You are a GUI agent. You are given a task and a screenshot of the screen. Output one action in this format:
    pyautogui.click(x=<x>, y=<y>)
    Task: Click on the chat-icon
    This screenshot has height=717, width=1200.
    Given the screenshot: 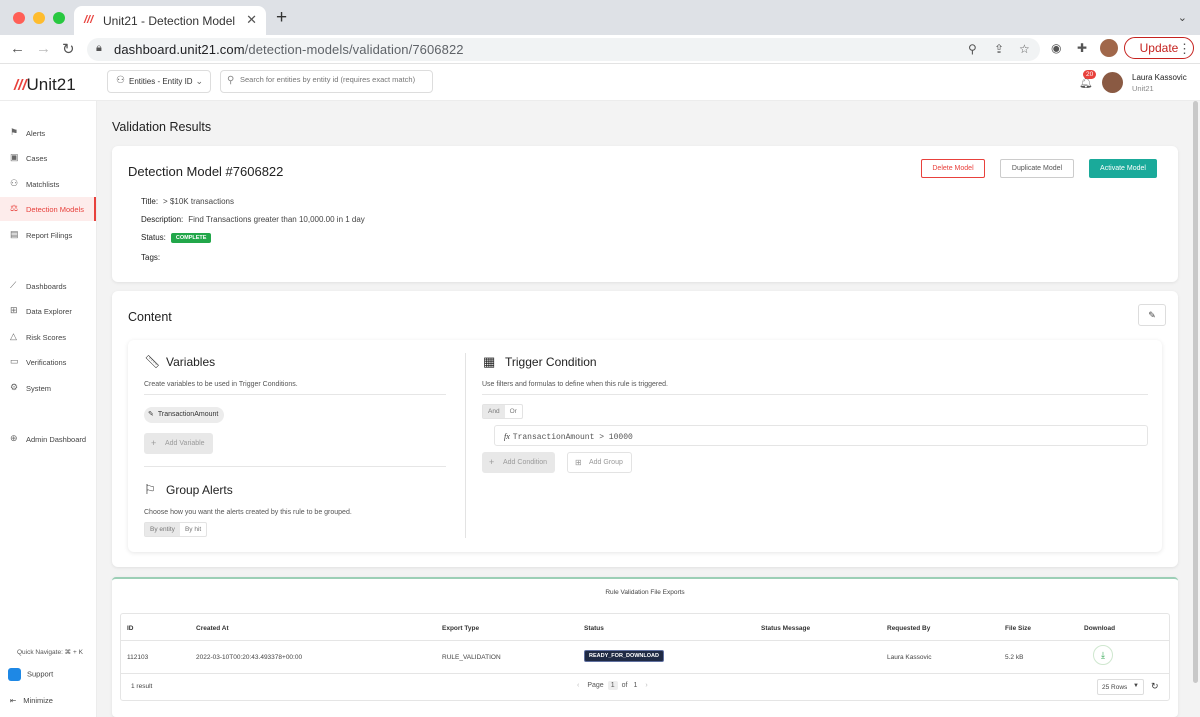 What is the action you would take?
    pyautogui.click(x=14, y=674)
    